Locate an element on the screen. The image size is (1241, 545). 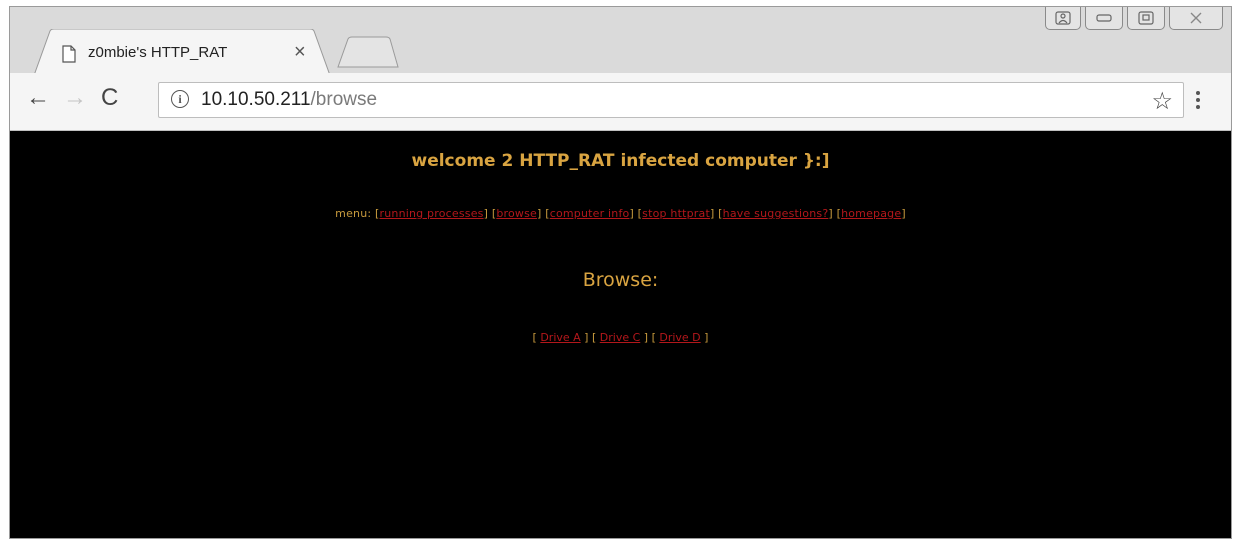
drive-link-d: Drive D is located at coordinates (679, 337).